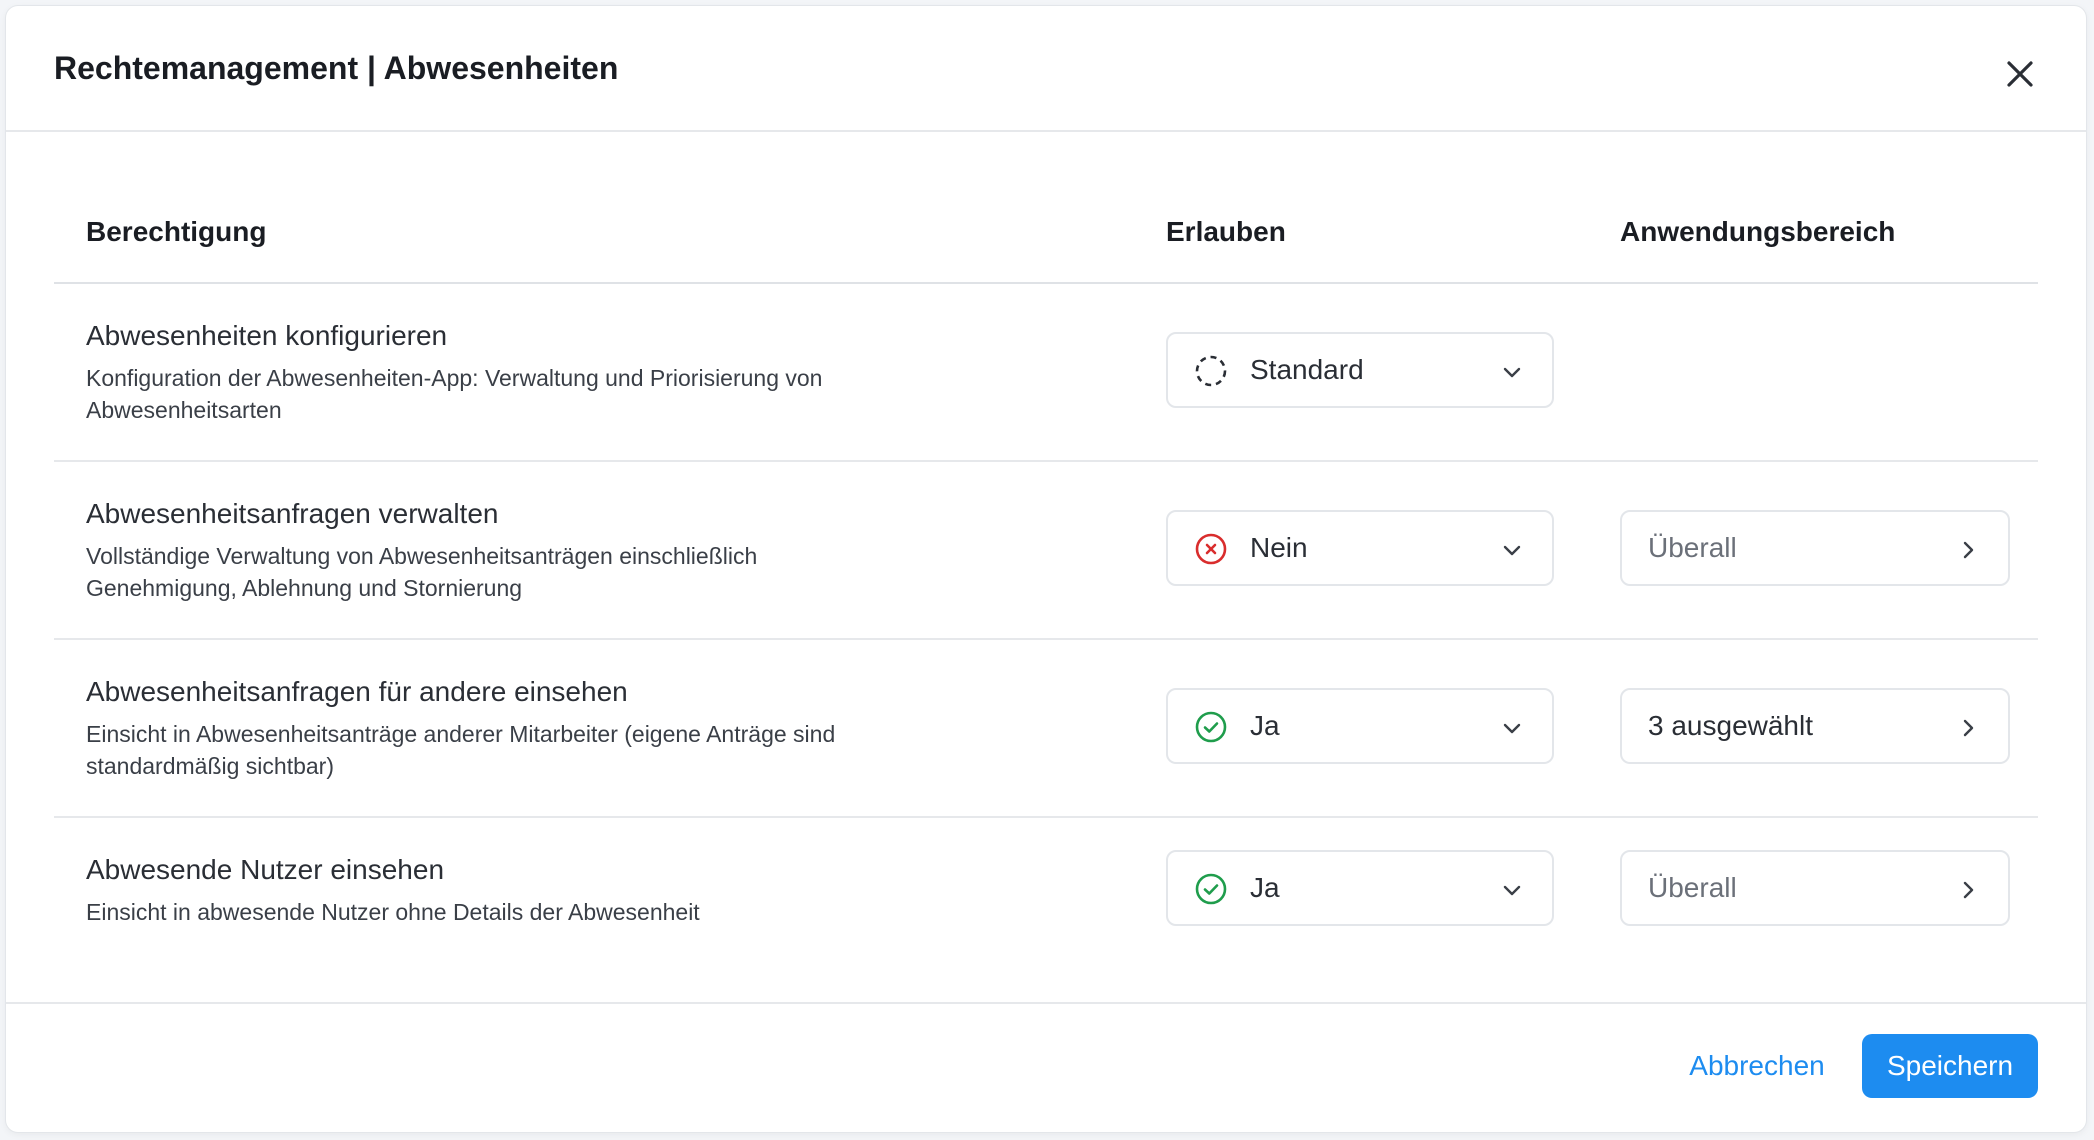 The image size is (2094, 1140). What do you see at coordinates (336, 68) in the screenshot?
I see `dialog-title: Rechtemanagement | Abwesenheiten` at bounding box center [336, 68].